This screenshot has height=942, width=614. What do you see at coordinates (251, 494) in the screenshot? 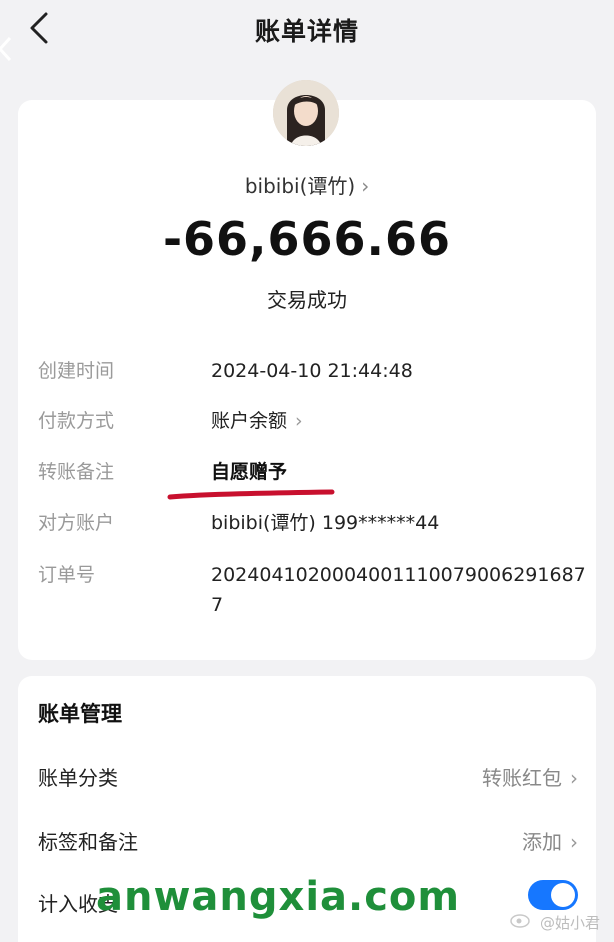
I see `red-underline-annotation` at bounding box center [251, 494].